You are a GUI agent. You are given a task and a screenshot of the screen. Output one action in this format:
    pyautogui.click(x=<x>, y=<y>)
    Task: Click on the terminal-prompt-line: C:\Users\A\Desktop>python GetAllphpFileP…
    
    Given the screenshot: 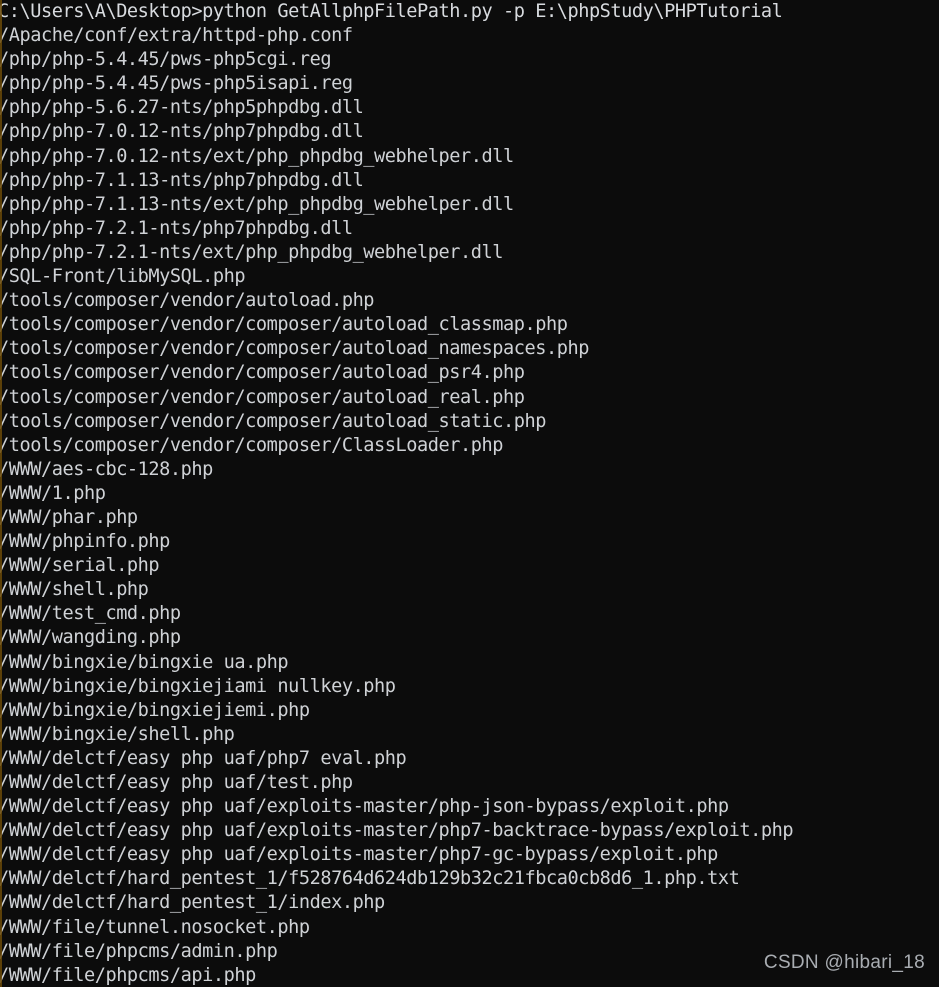 What is the action you would take?
    pyautogui.click(x=391, y=11)
    